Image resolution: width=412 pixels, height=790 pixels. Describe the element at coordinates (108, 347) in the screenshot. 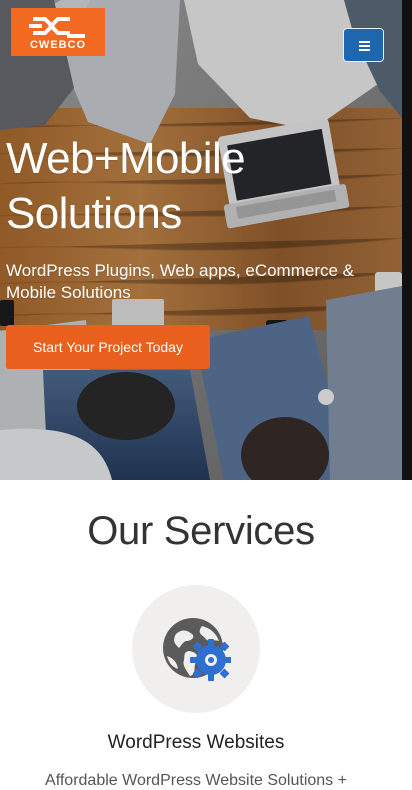

I see `start-project-button: Start Your Project Today` at that location.